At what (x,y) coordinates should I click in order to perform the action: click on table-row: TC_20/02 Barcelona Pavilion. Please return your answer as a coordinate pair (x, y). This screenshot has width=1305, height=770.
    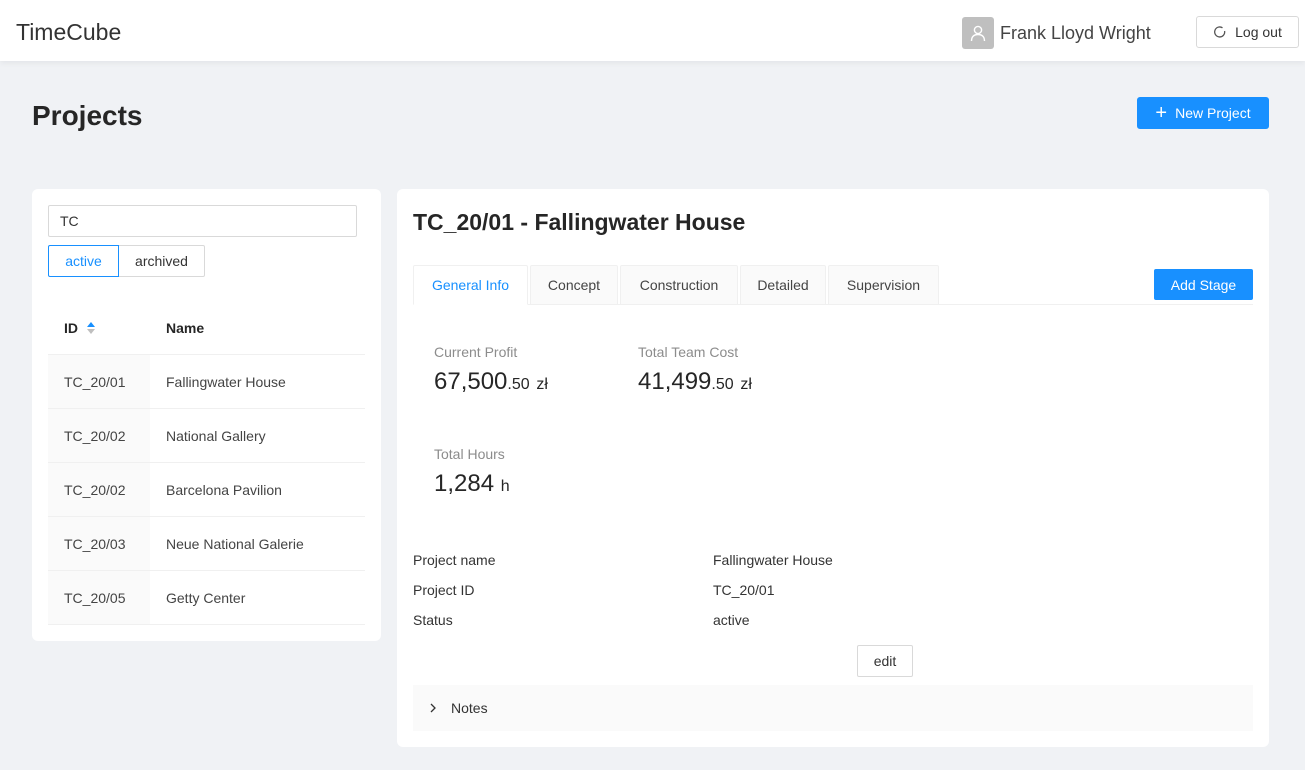
    Looking at the image, I should click on (206, 490).